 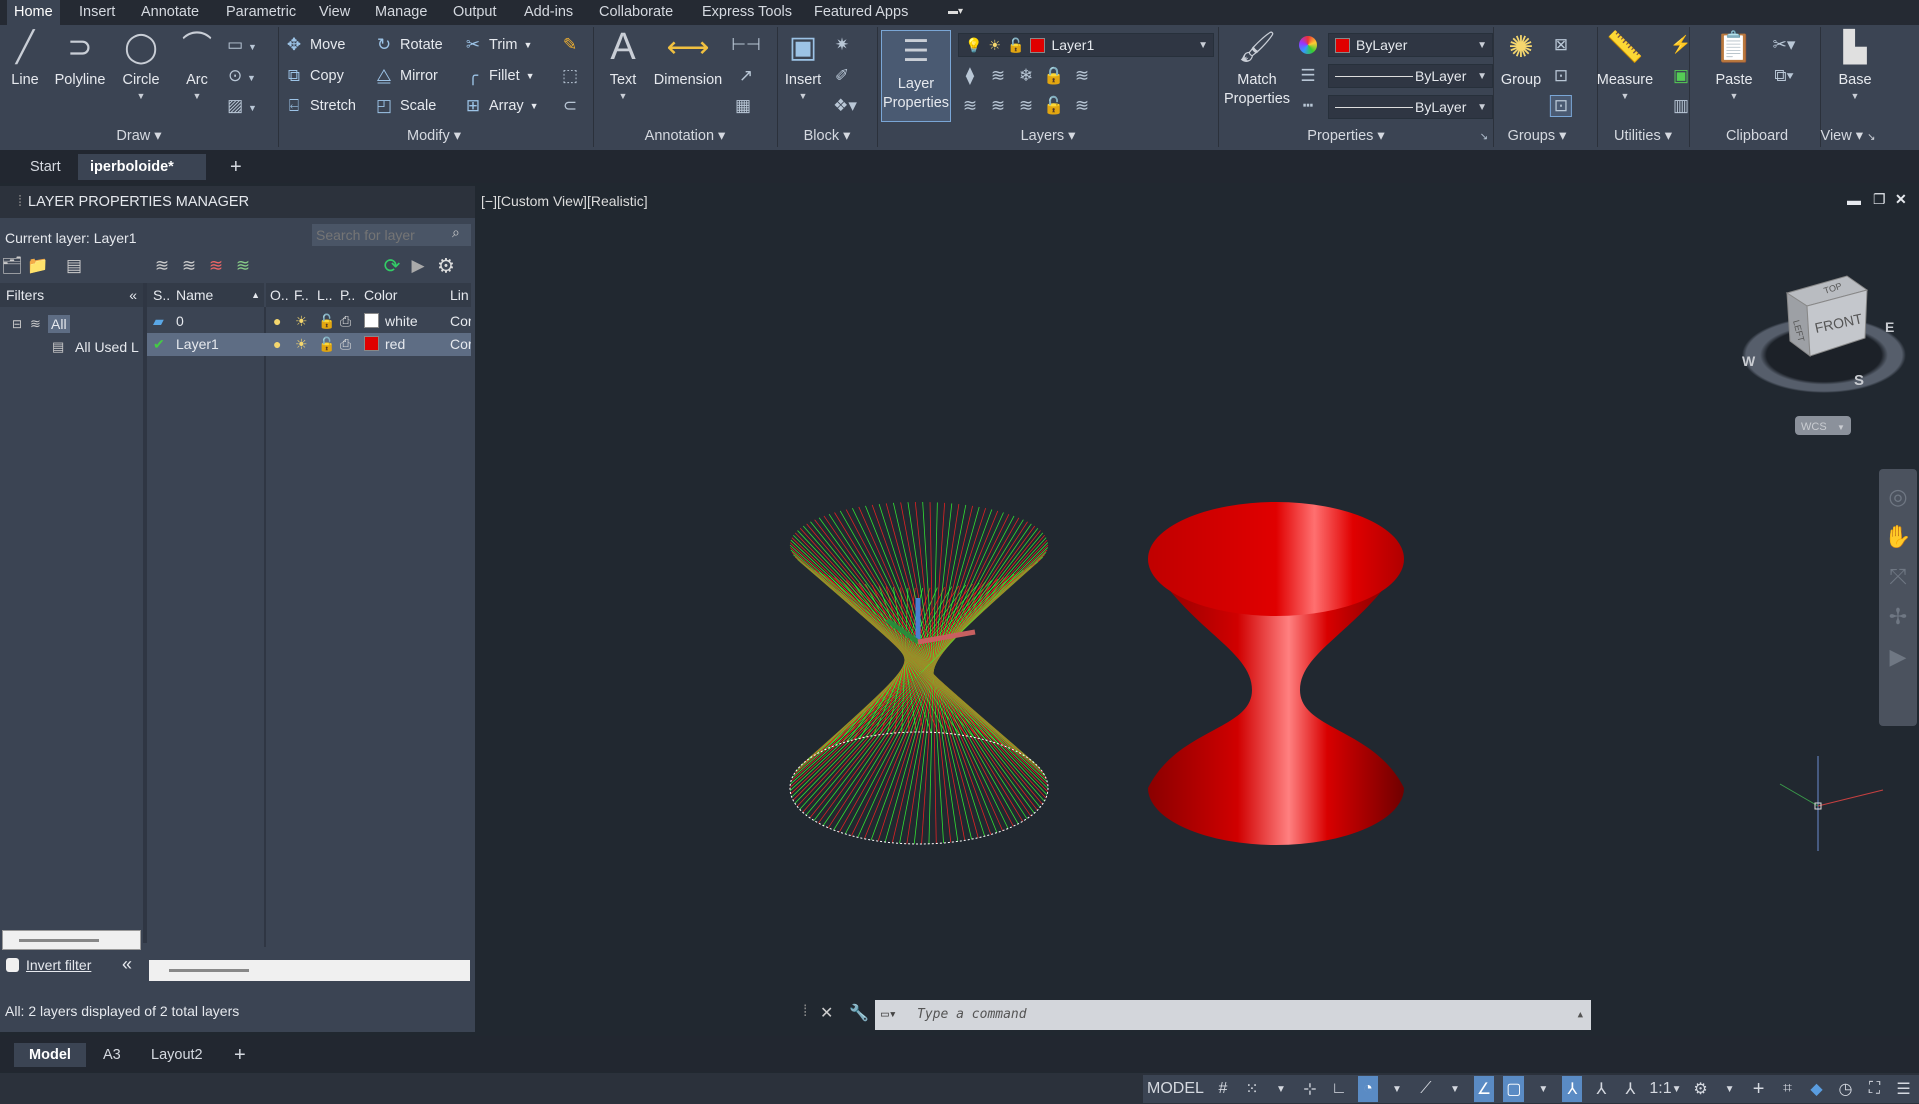 I want to click on polar-tracking-icon: ◔, so click(x=1367, y=1089).